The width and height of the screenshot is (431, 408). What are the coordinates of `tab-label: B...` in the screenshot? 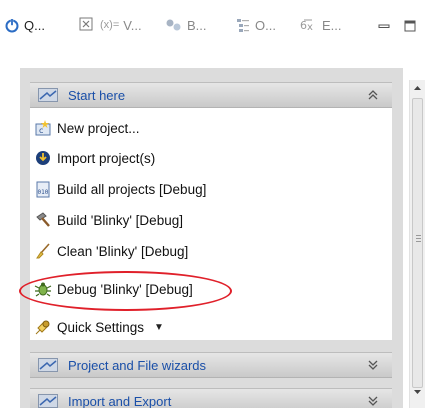 It's located at (197, 25).